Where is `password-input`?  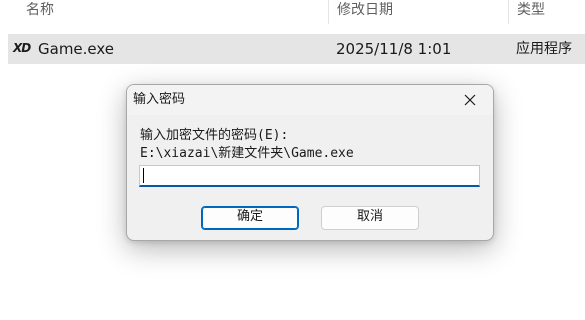
password-input is located at coordinates (309, 176).